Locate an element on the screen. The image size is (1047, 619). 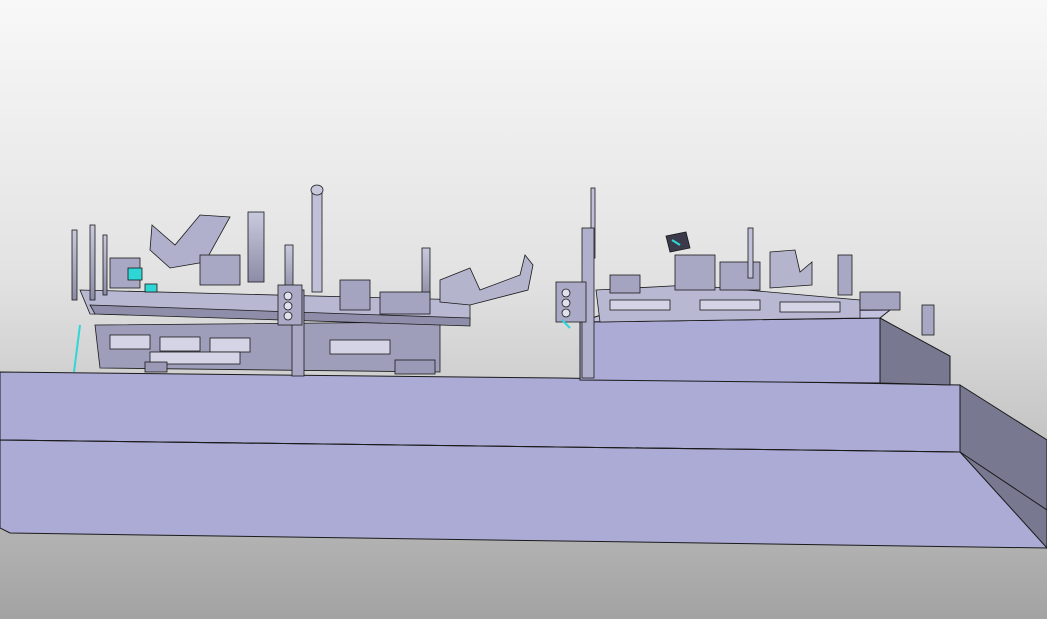
pin-head is located at coordinates (317, 190).